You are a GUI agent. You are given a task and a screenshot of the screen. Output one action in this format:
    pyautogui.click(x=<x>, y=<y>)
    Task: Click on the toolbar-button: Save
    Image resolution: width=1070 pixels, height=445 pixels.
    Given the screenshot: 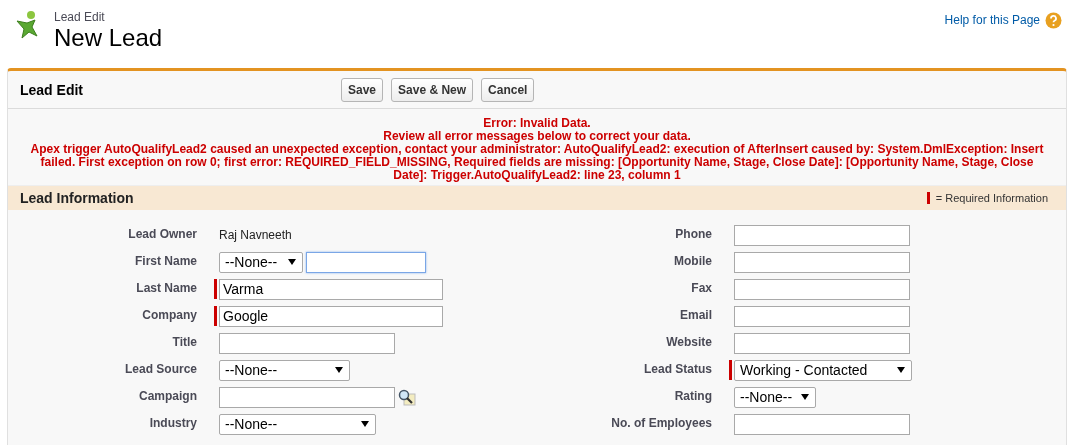 What is the action you would take?
    pyautogui.click(x=362, y=89)
    